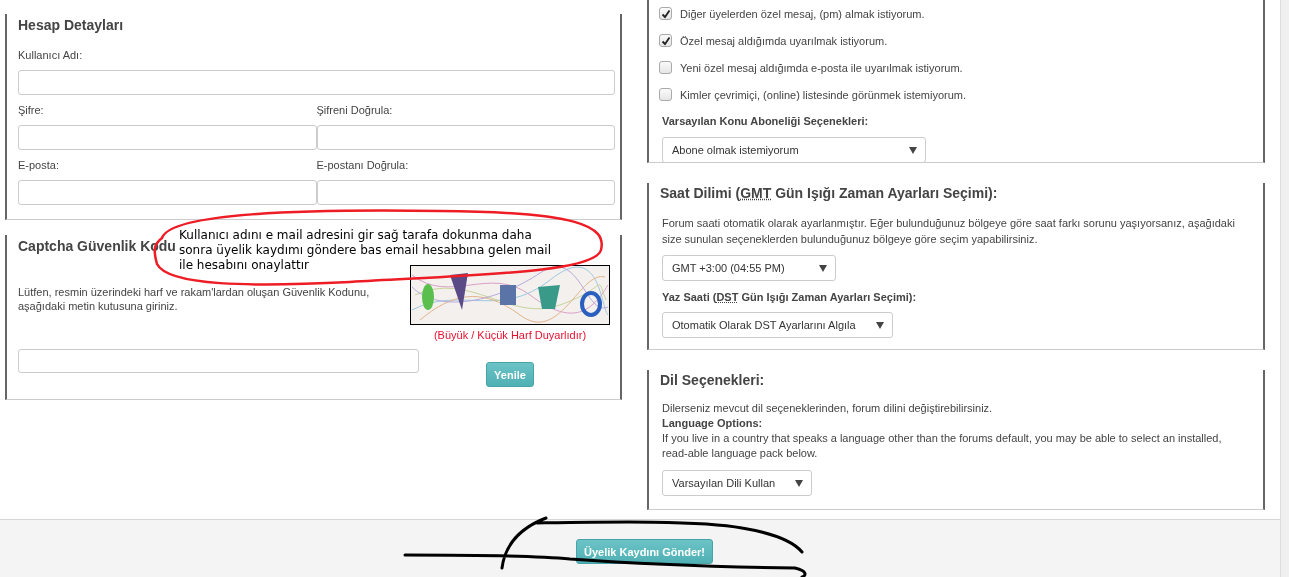 Image resolution: width=1289 pixels, height=577 pixels. Describe the element at coordinates (828, 408) in the screenshot. I see `description-text: Dilerseniz mevcut dil seçeneklerinden, forum dilini değiştirebilirsiniz.` at that location.